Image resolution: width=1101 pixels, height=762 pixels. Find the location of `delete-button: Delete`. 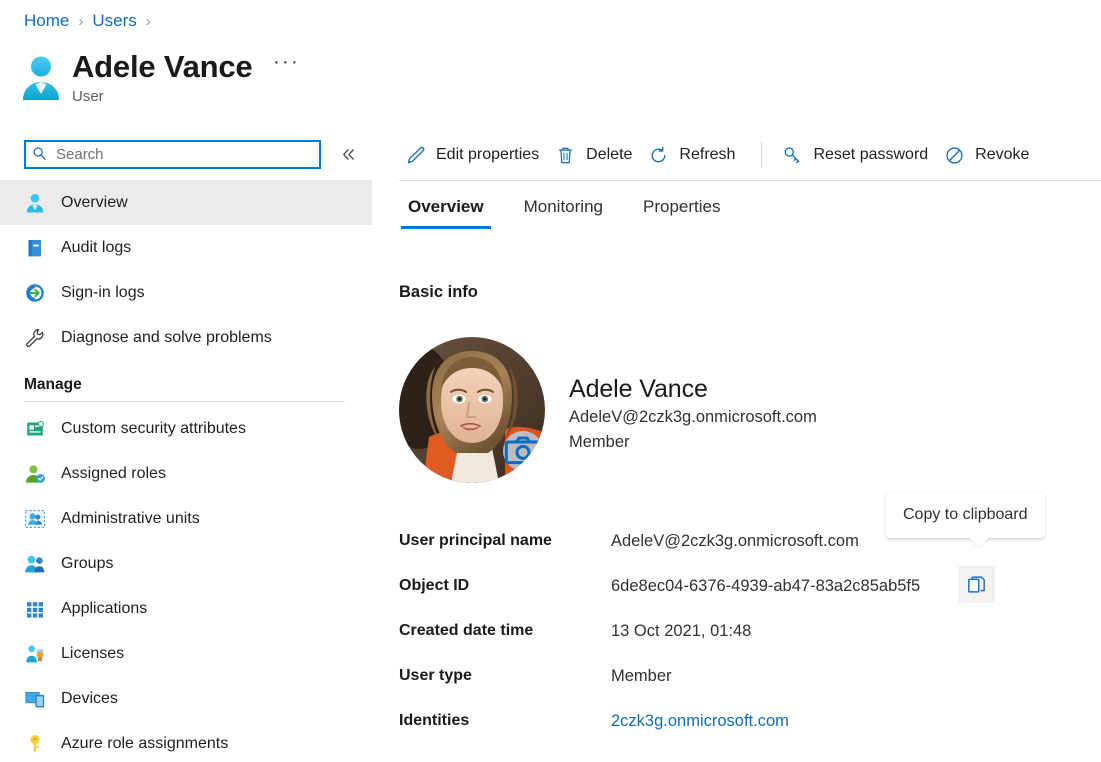

delete-button: Delete is located at coordinates (595, 155).